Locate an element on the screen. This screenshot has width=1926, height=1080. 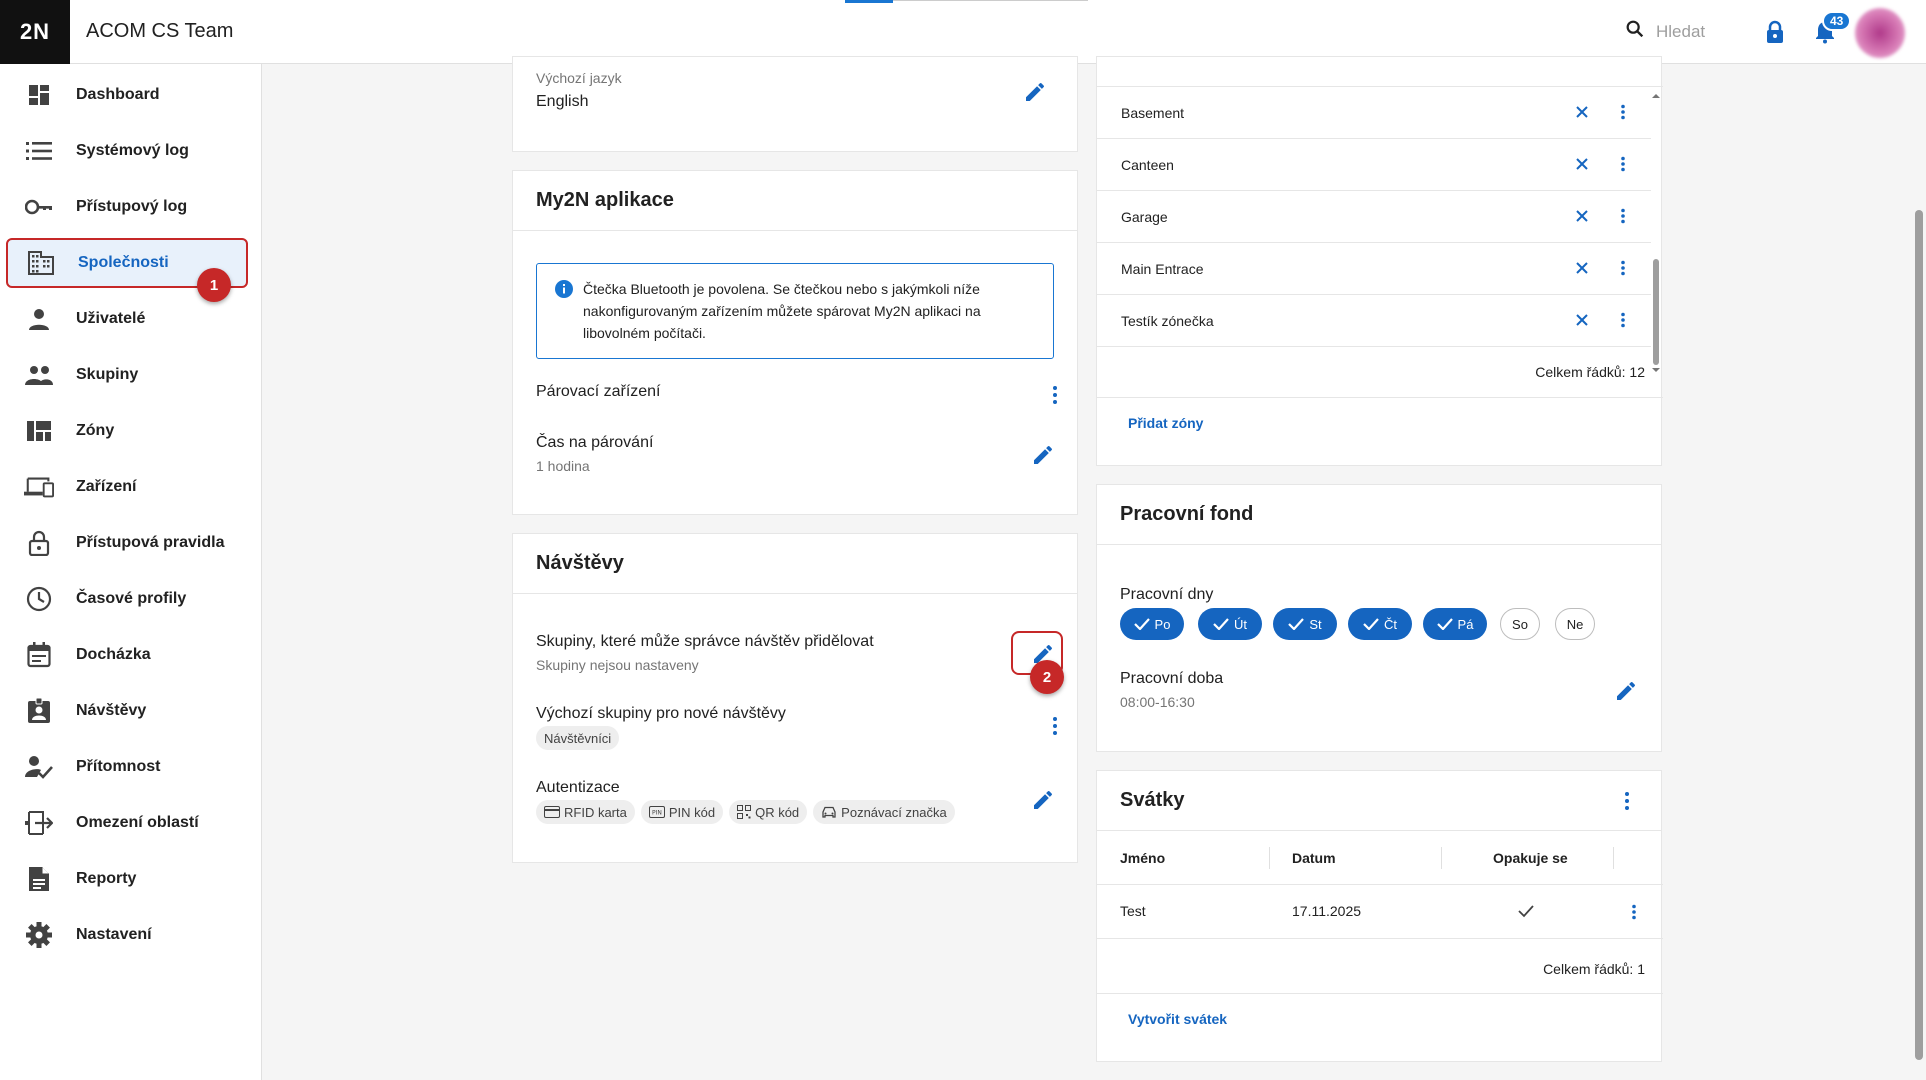
day-toggle-3: St is located at coordinates (1305, 624).